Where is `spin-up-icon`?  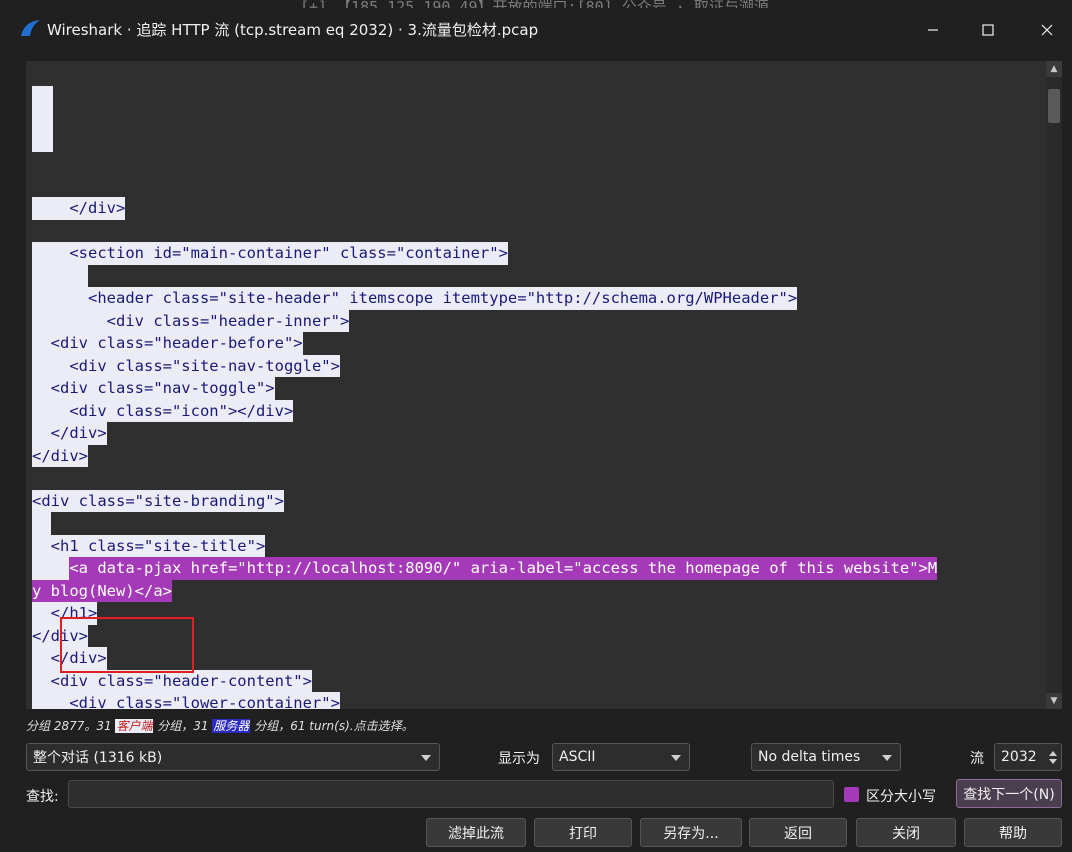
spin-up-icon is located at coordinates (1053, 753).